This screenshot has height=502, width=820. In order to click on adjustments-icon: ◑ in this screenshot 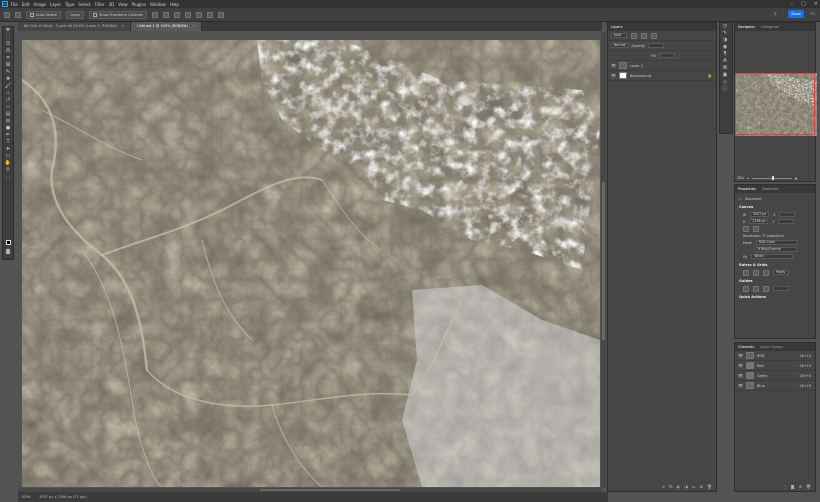, I will do `click(725, 40)`.